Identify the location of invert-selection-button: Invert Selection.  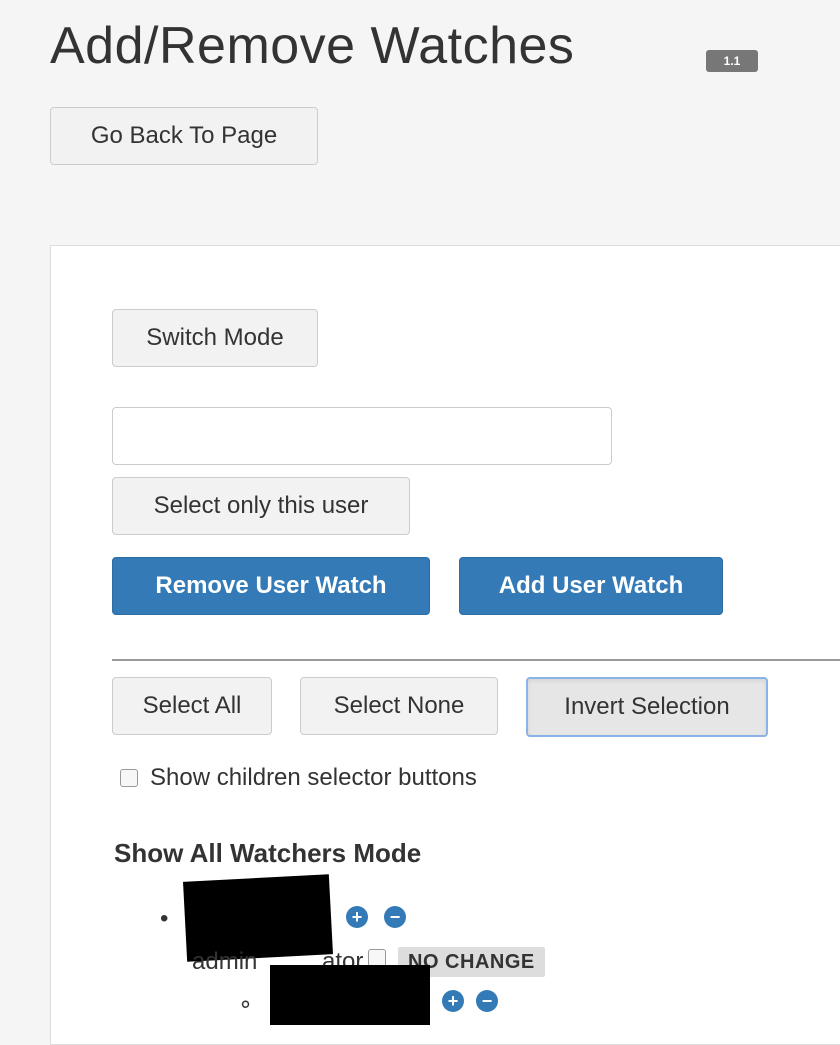
(647, 707).